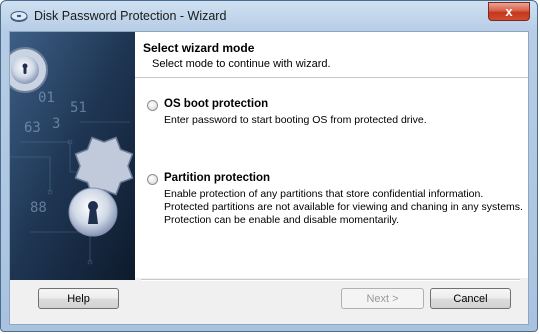 This screenshot has height=334, width=540. Describe the element at coordinates (19, 16) in the screenshot. I see `disk-key-icon` at that location.